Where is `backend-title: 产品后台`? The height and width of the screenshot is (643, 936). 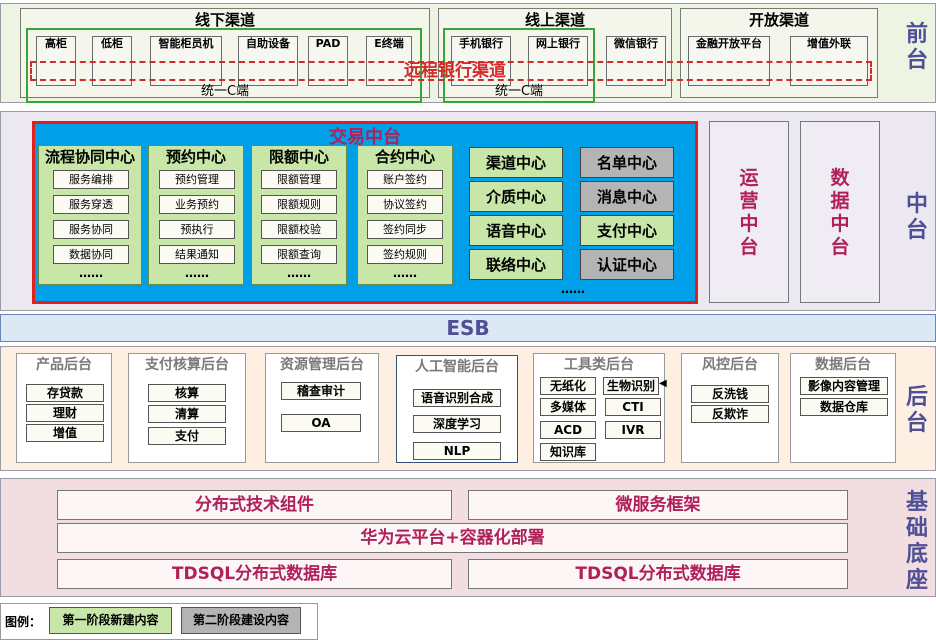
backend-title: 产品后台 is located at coordinates (64, 365).